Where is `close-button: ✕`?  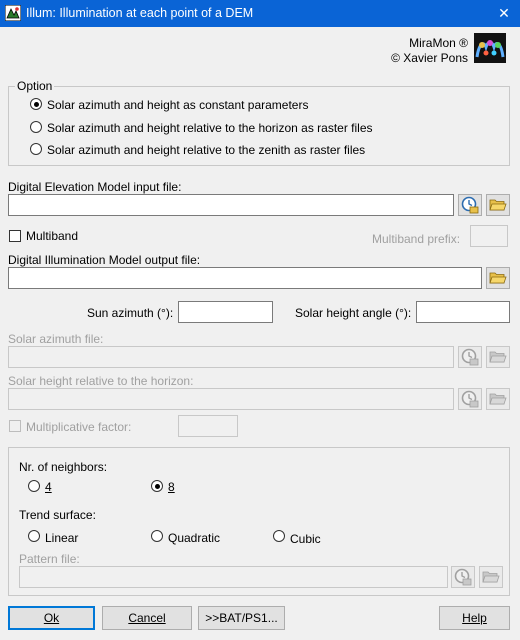
close-button: ✕ is located at coordinates (504, 13).